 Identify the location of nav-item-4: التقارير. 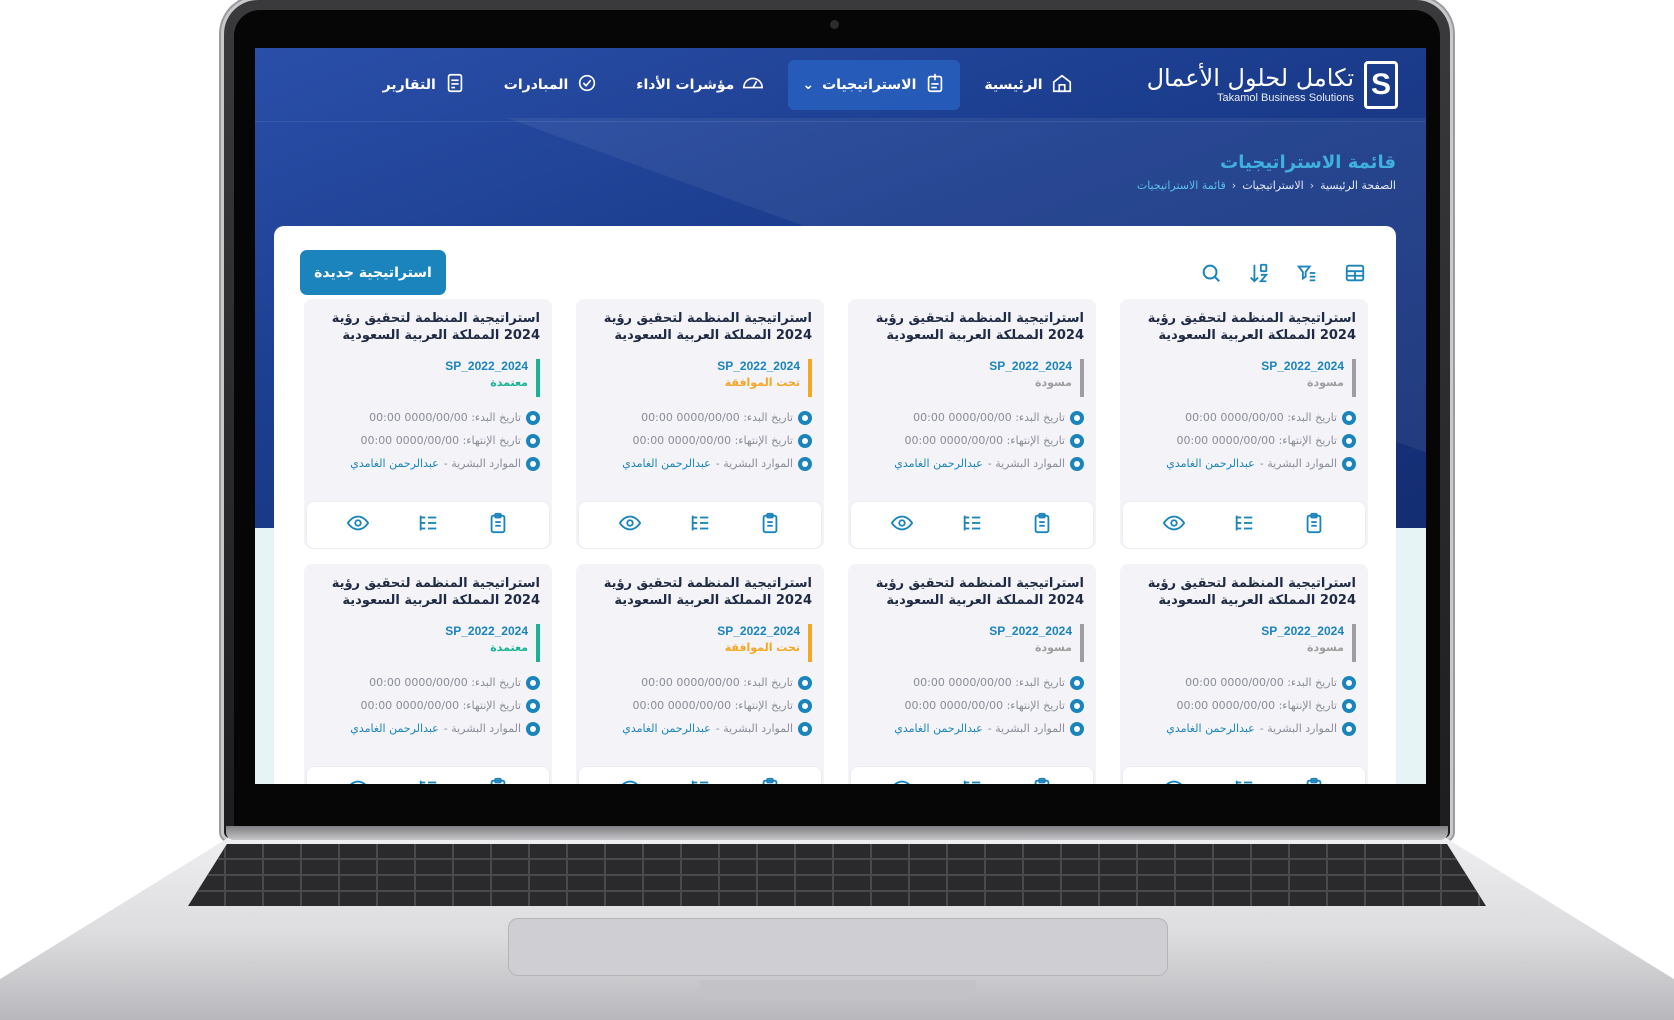
(424, 85).